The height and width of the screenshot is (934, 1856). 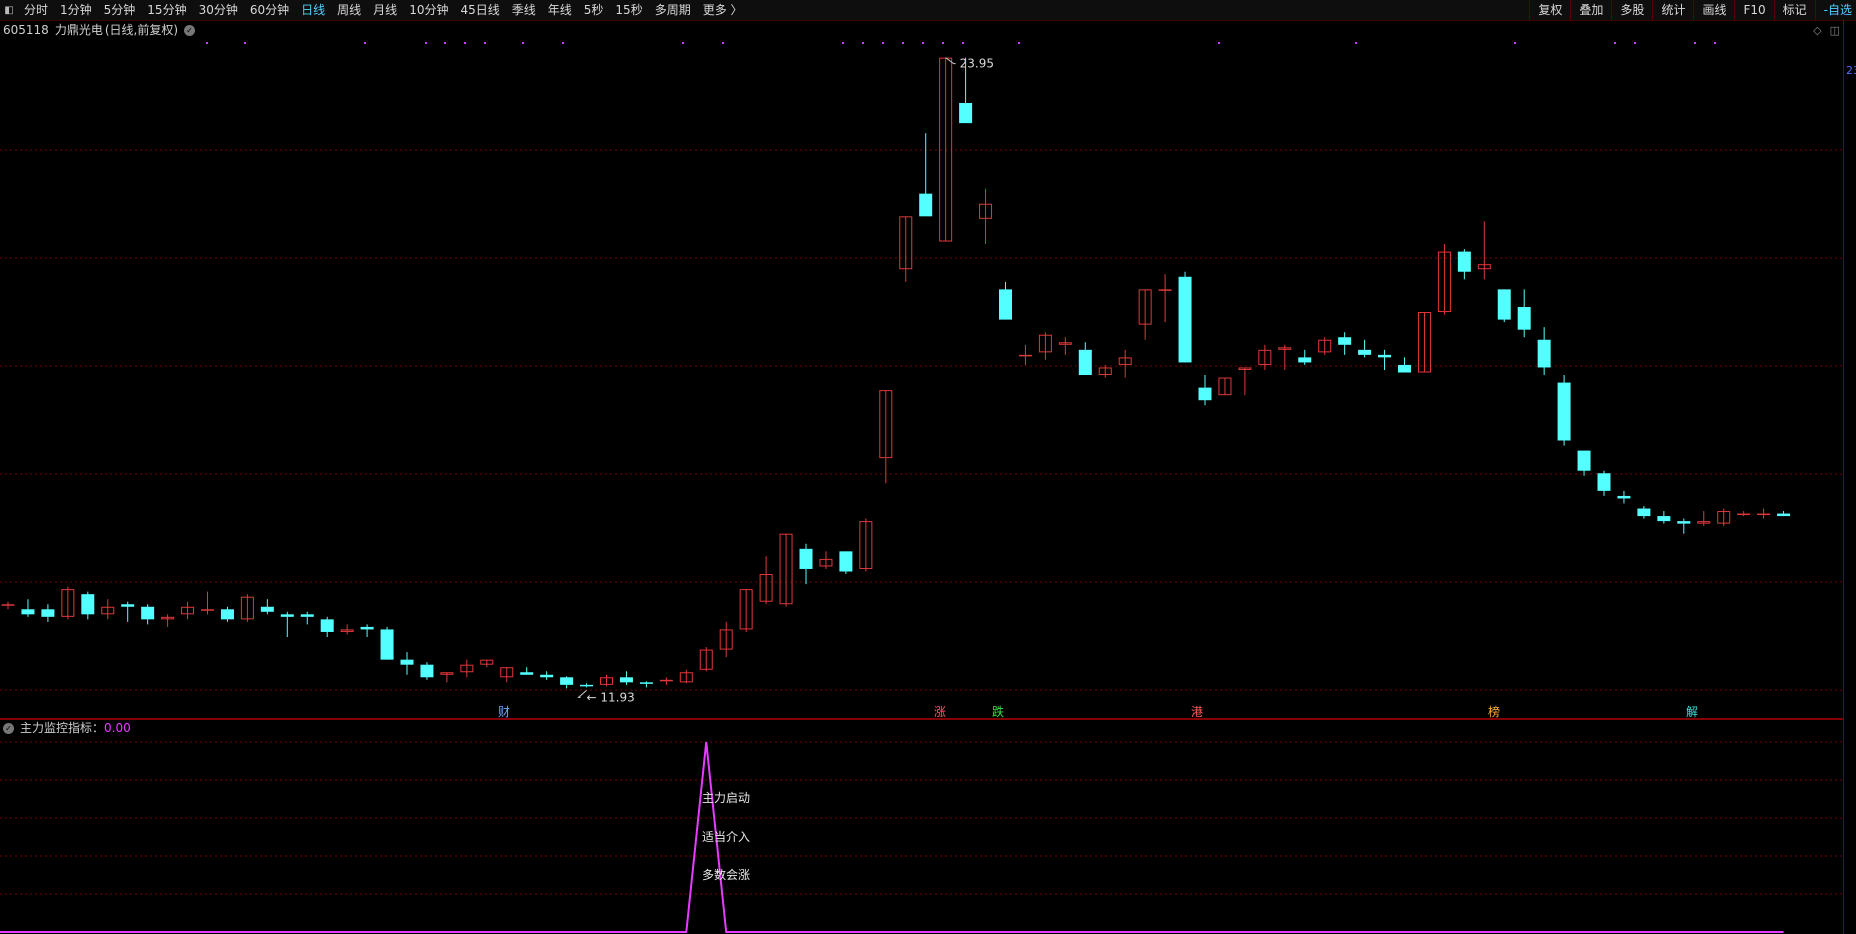 I want to click on event-marker: 港, so click(x=1197, y=712).